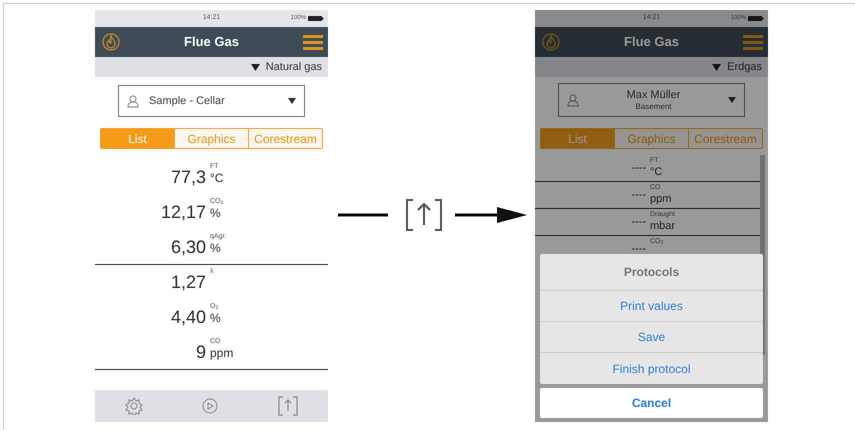  I want to click on arrow-icon, so click(491, 215).